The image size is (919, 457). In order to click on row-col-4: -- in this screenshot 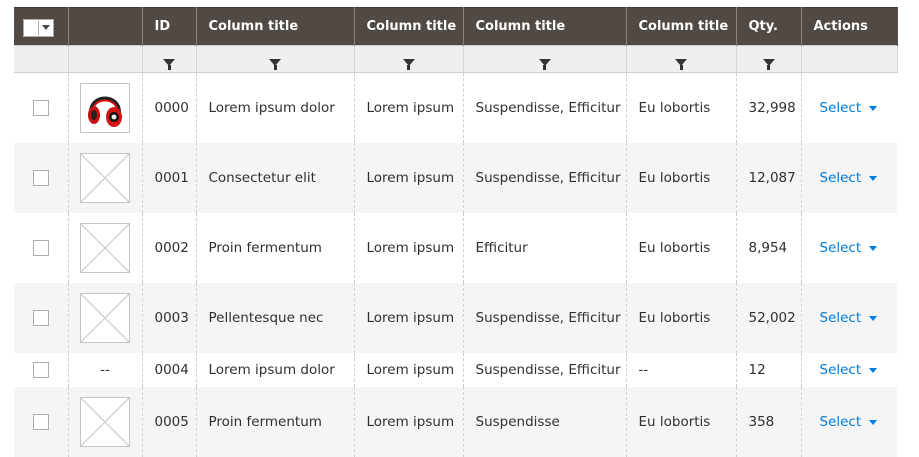, I will do `click(681, 370)`.